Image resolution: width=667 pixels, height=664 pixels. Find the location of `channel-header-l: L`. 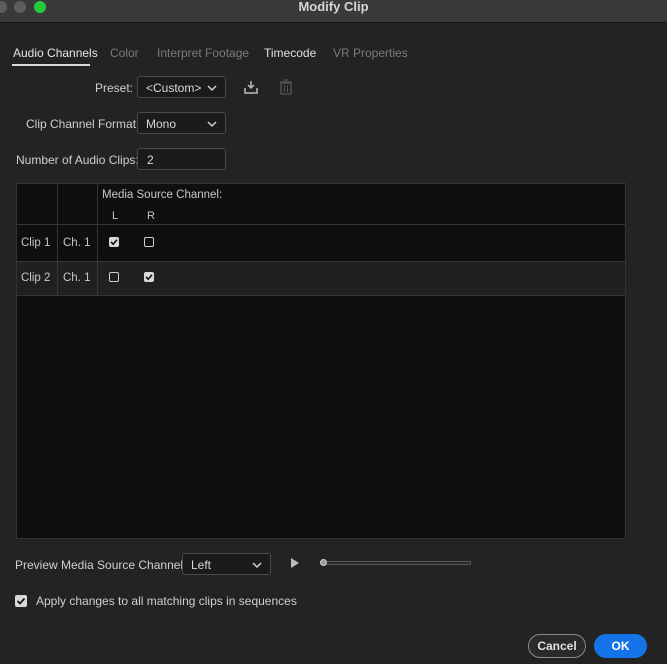

channel-header-l: L is located at coordinates (115, 216).